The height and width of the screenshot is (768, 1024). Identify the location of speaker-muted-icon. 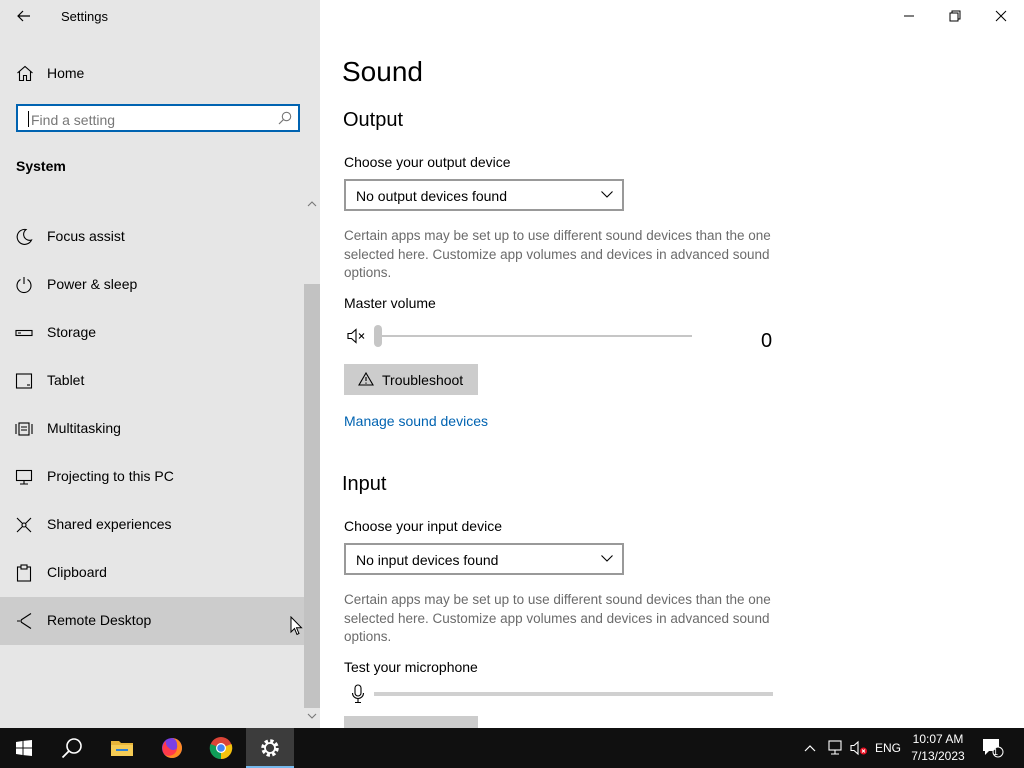
(357, 336).